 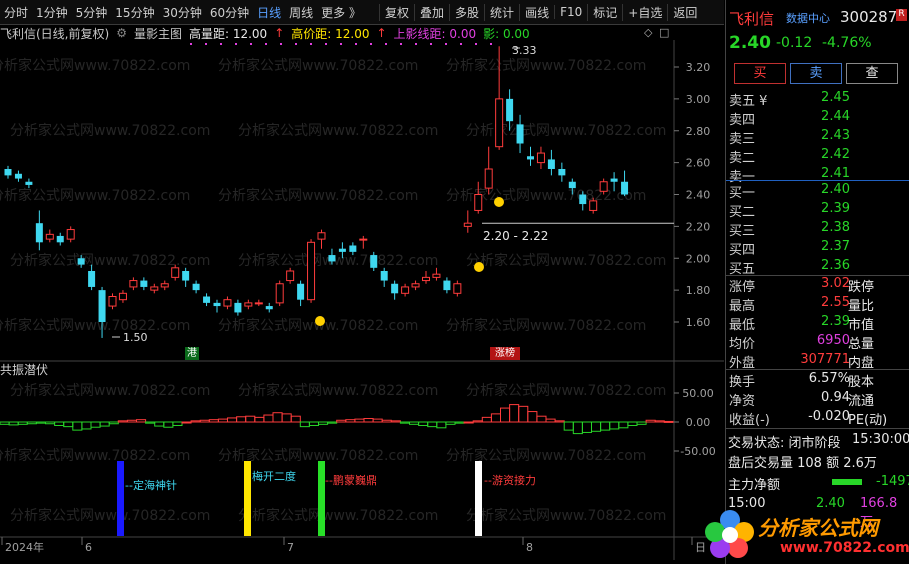 I want to click on expand-icon: ◇, so click(x=648, y=32).